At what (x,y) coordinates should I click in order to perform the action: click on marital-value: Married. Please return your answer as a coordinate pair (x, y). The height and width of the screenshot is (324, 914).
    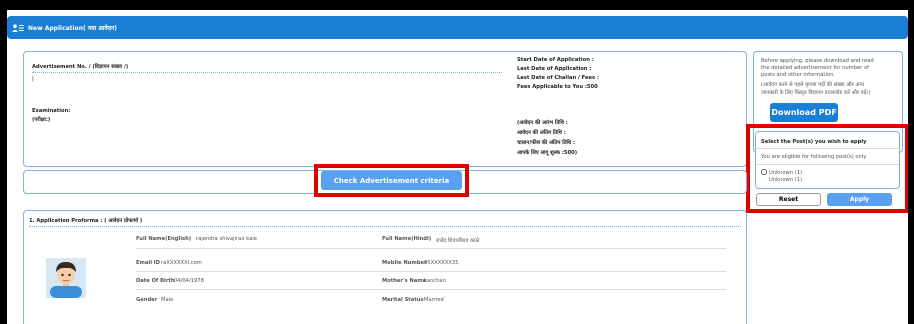
    Looking at the image, I should click on (434, 300).